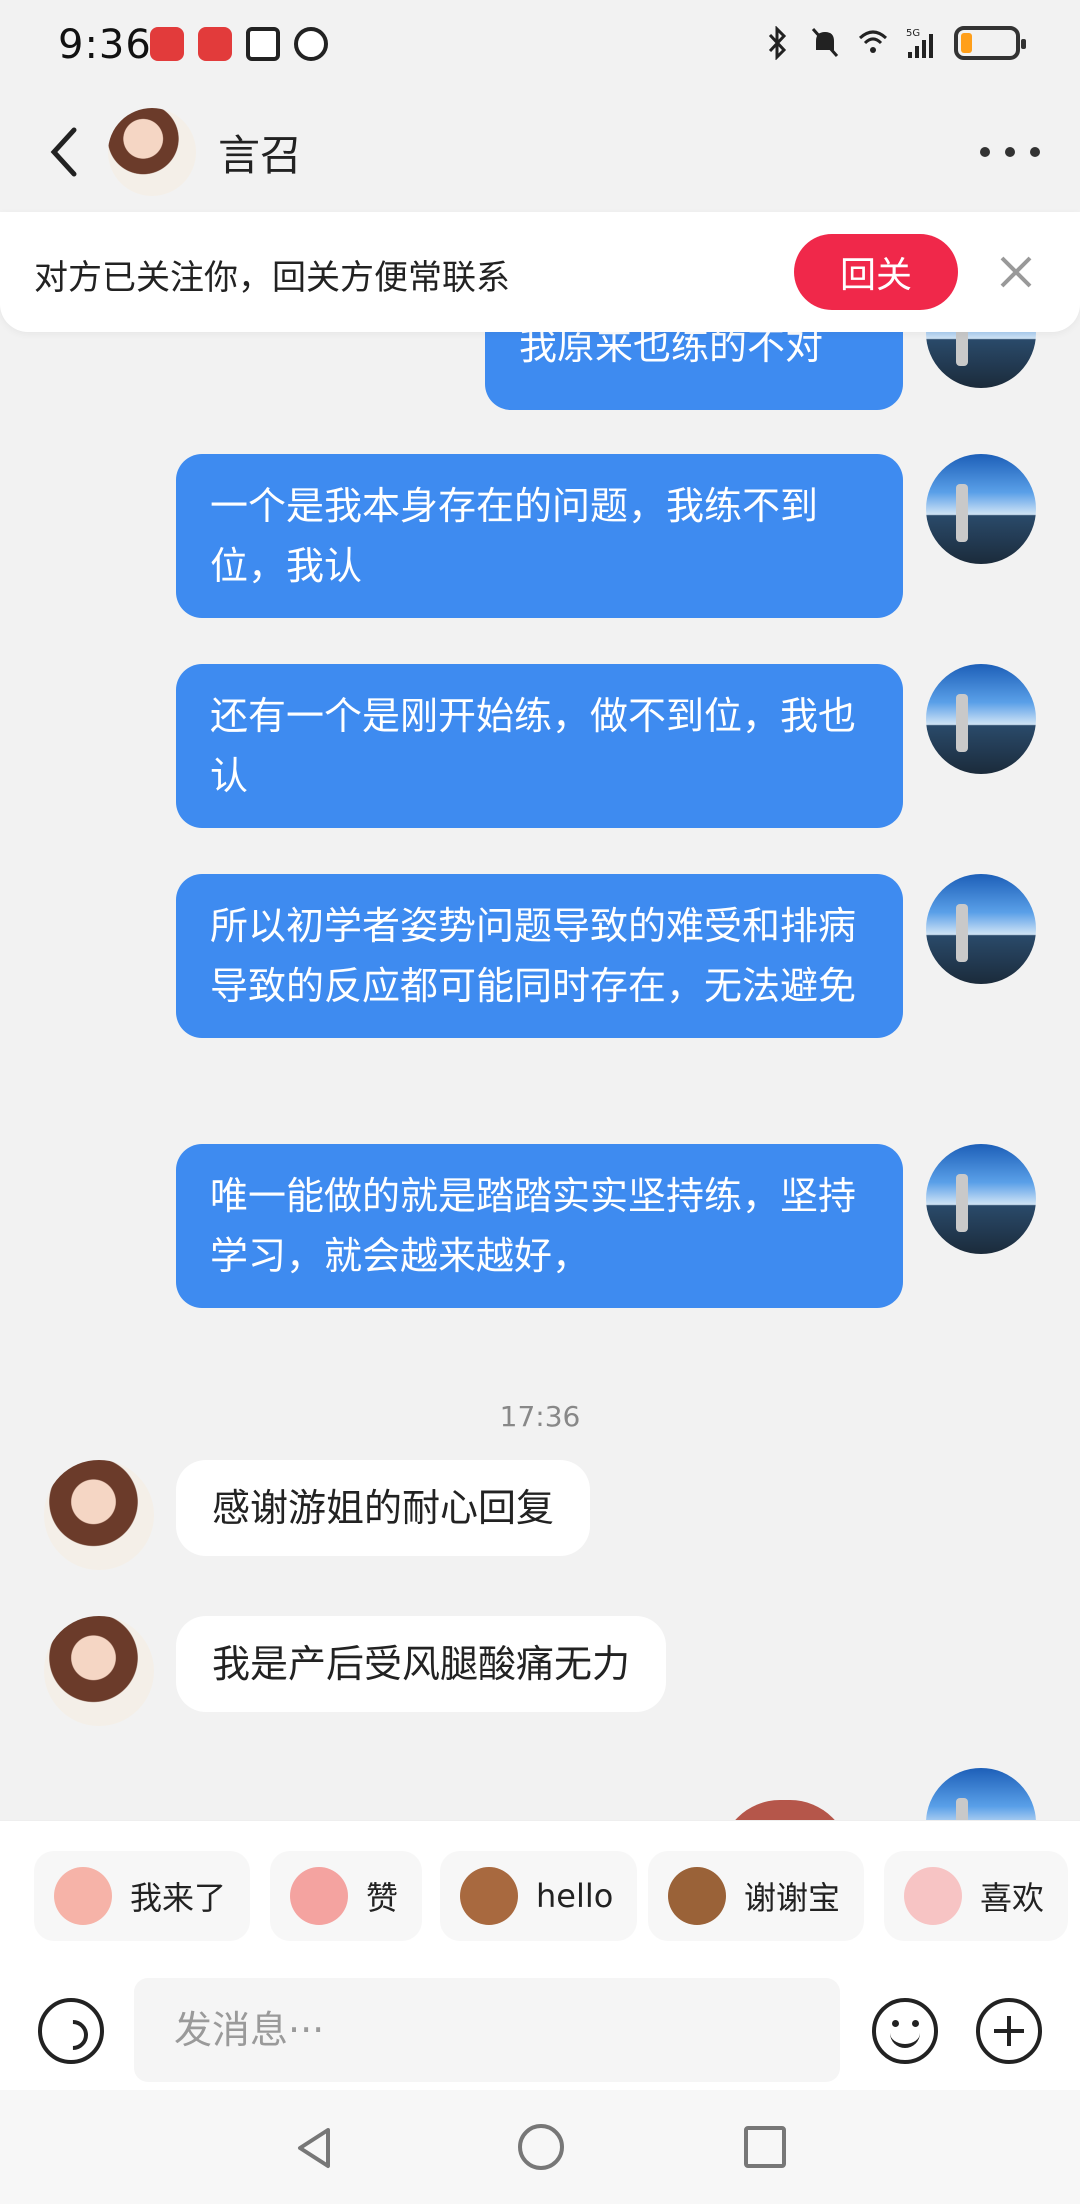 The image size is (1080, 2204). What do you see at coordinates (876, 272) in the screenshot?
I see `follow-back-button: 回关` at bounding box center [876, 272].